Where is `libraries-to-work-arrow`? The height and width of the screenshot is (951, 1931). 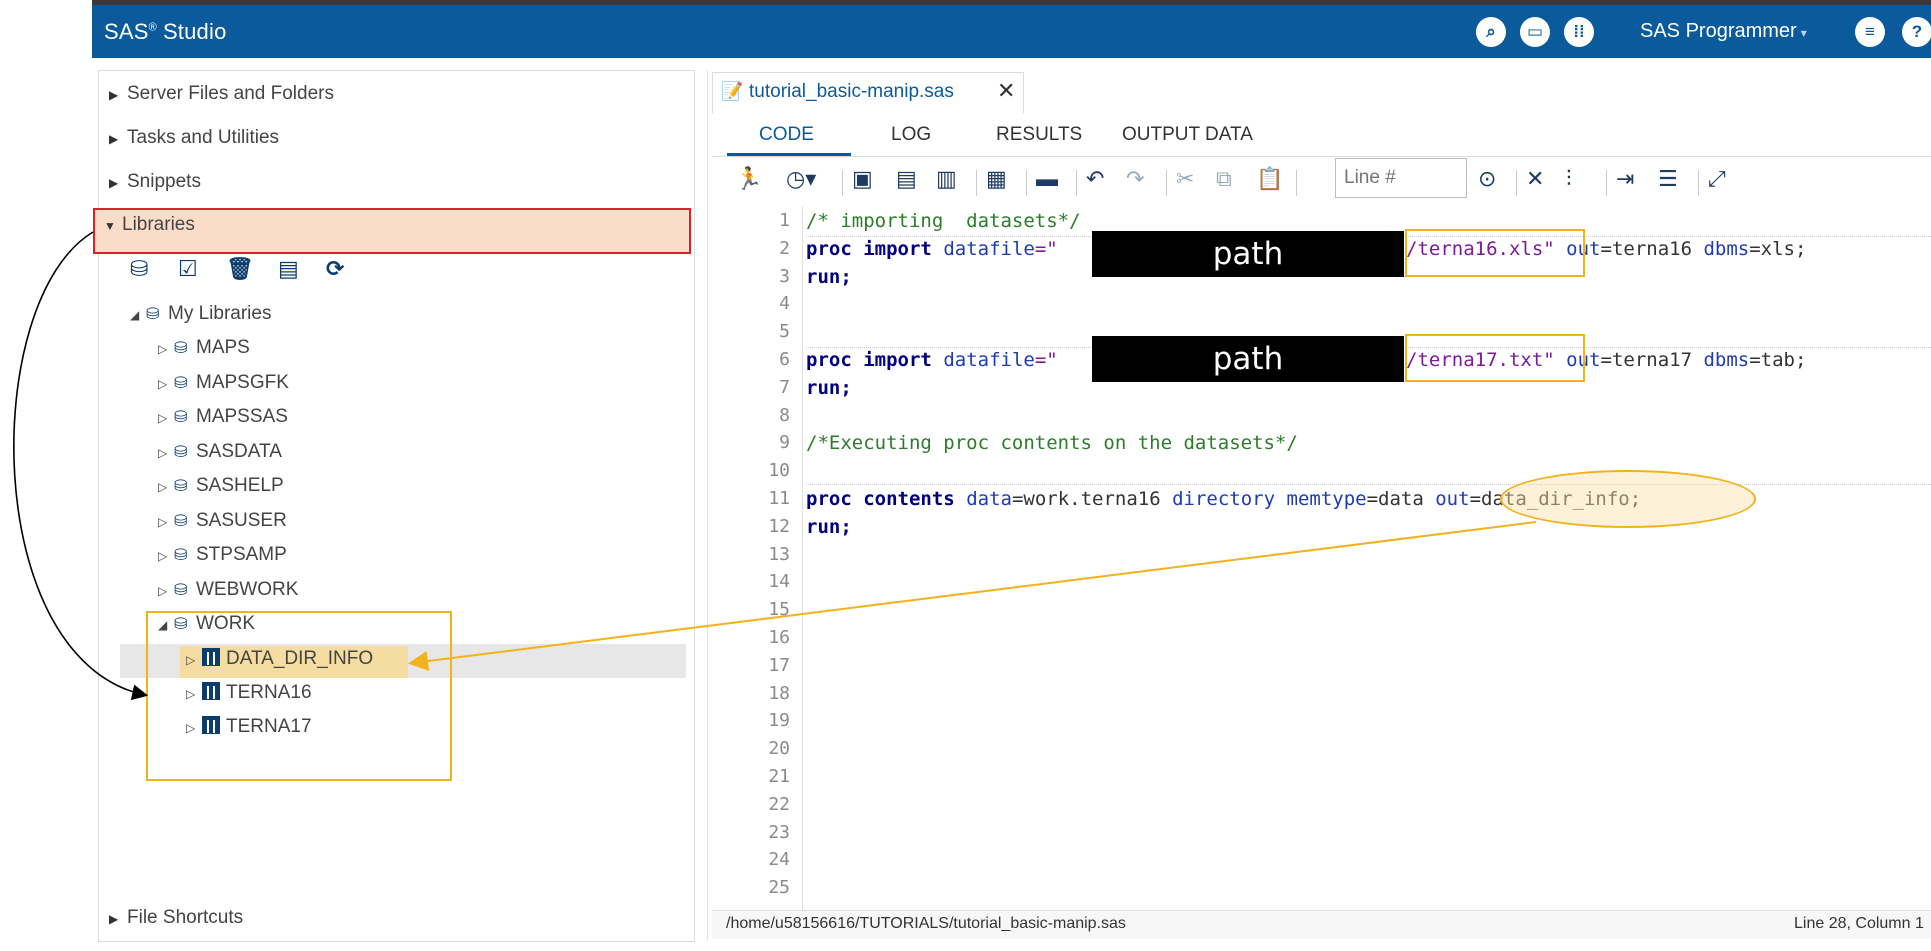 libraries-to-work-arrow is located at coordinates (81, 466).